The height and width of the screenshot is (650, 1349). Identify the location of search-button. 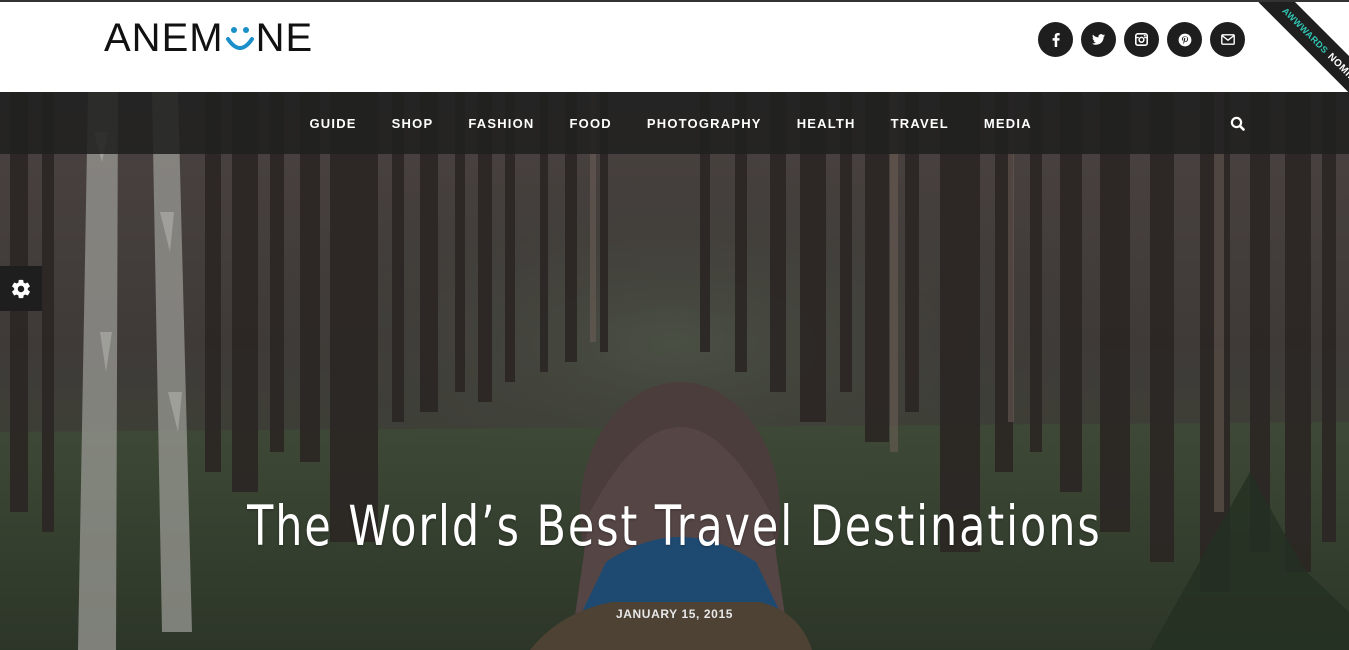
(1238, 124).